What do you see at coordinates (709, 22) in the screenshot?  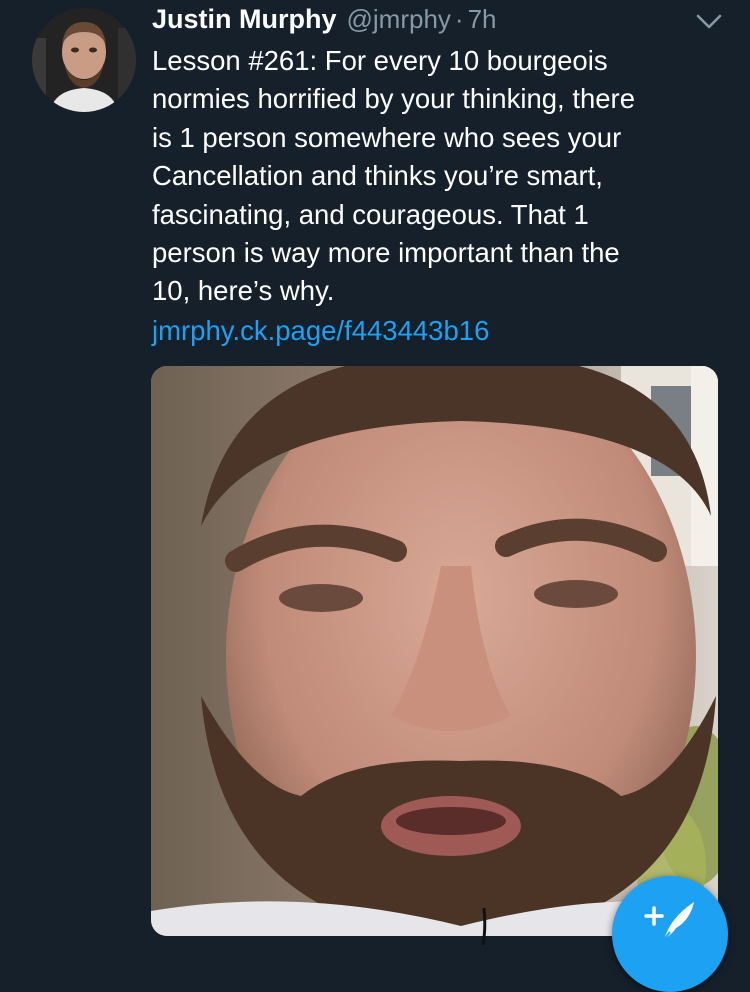 I see `chevron-down-icon` at bounding box center [709, 22].